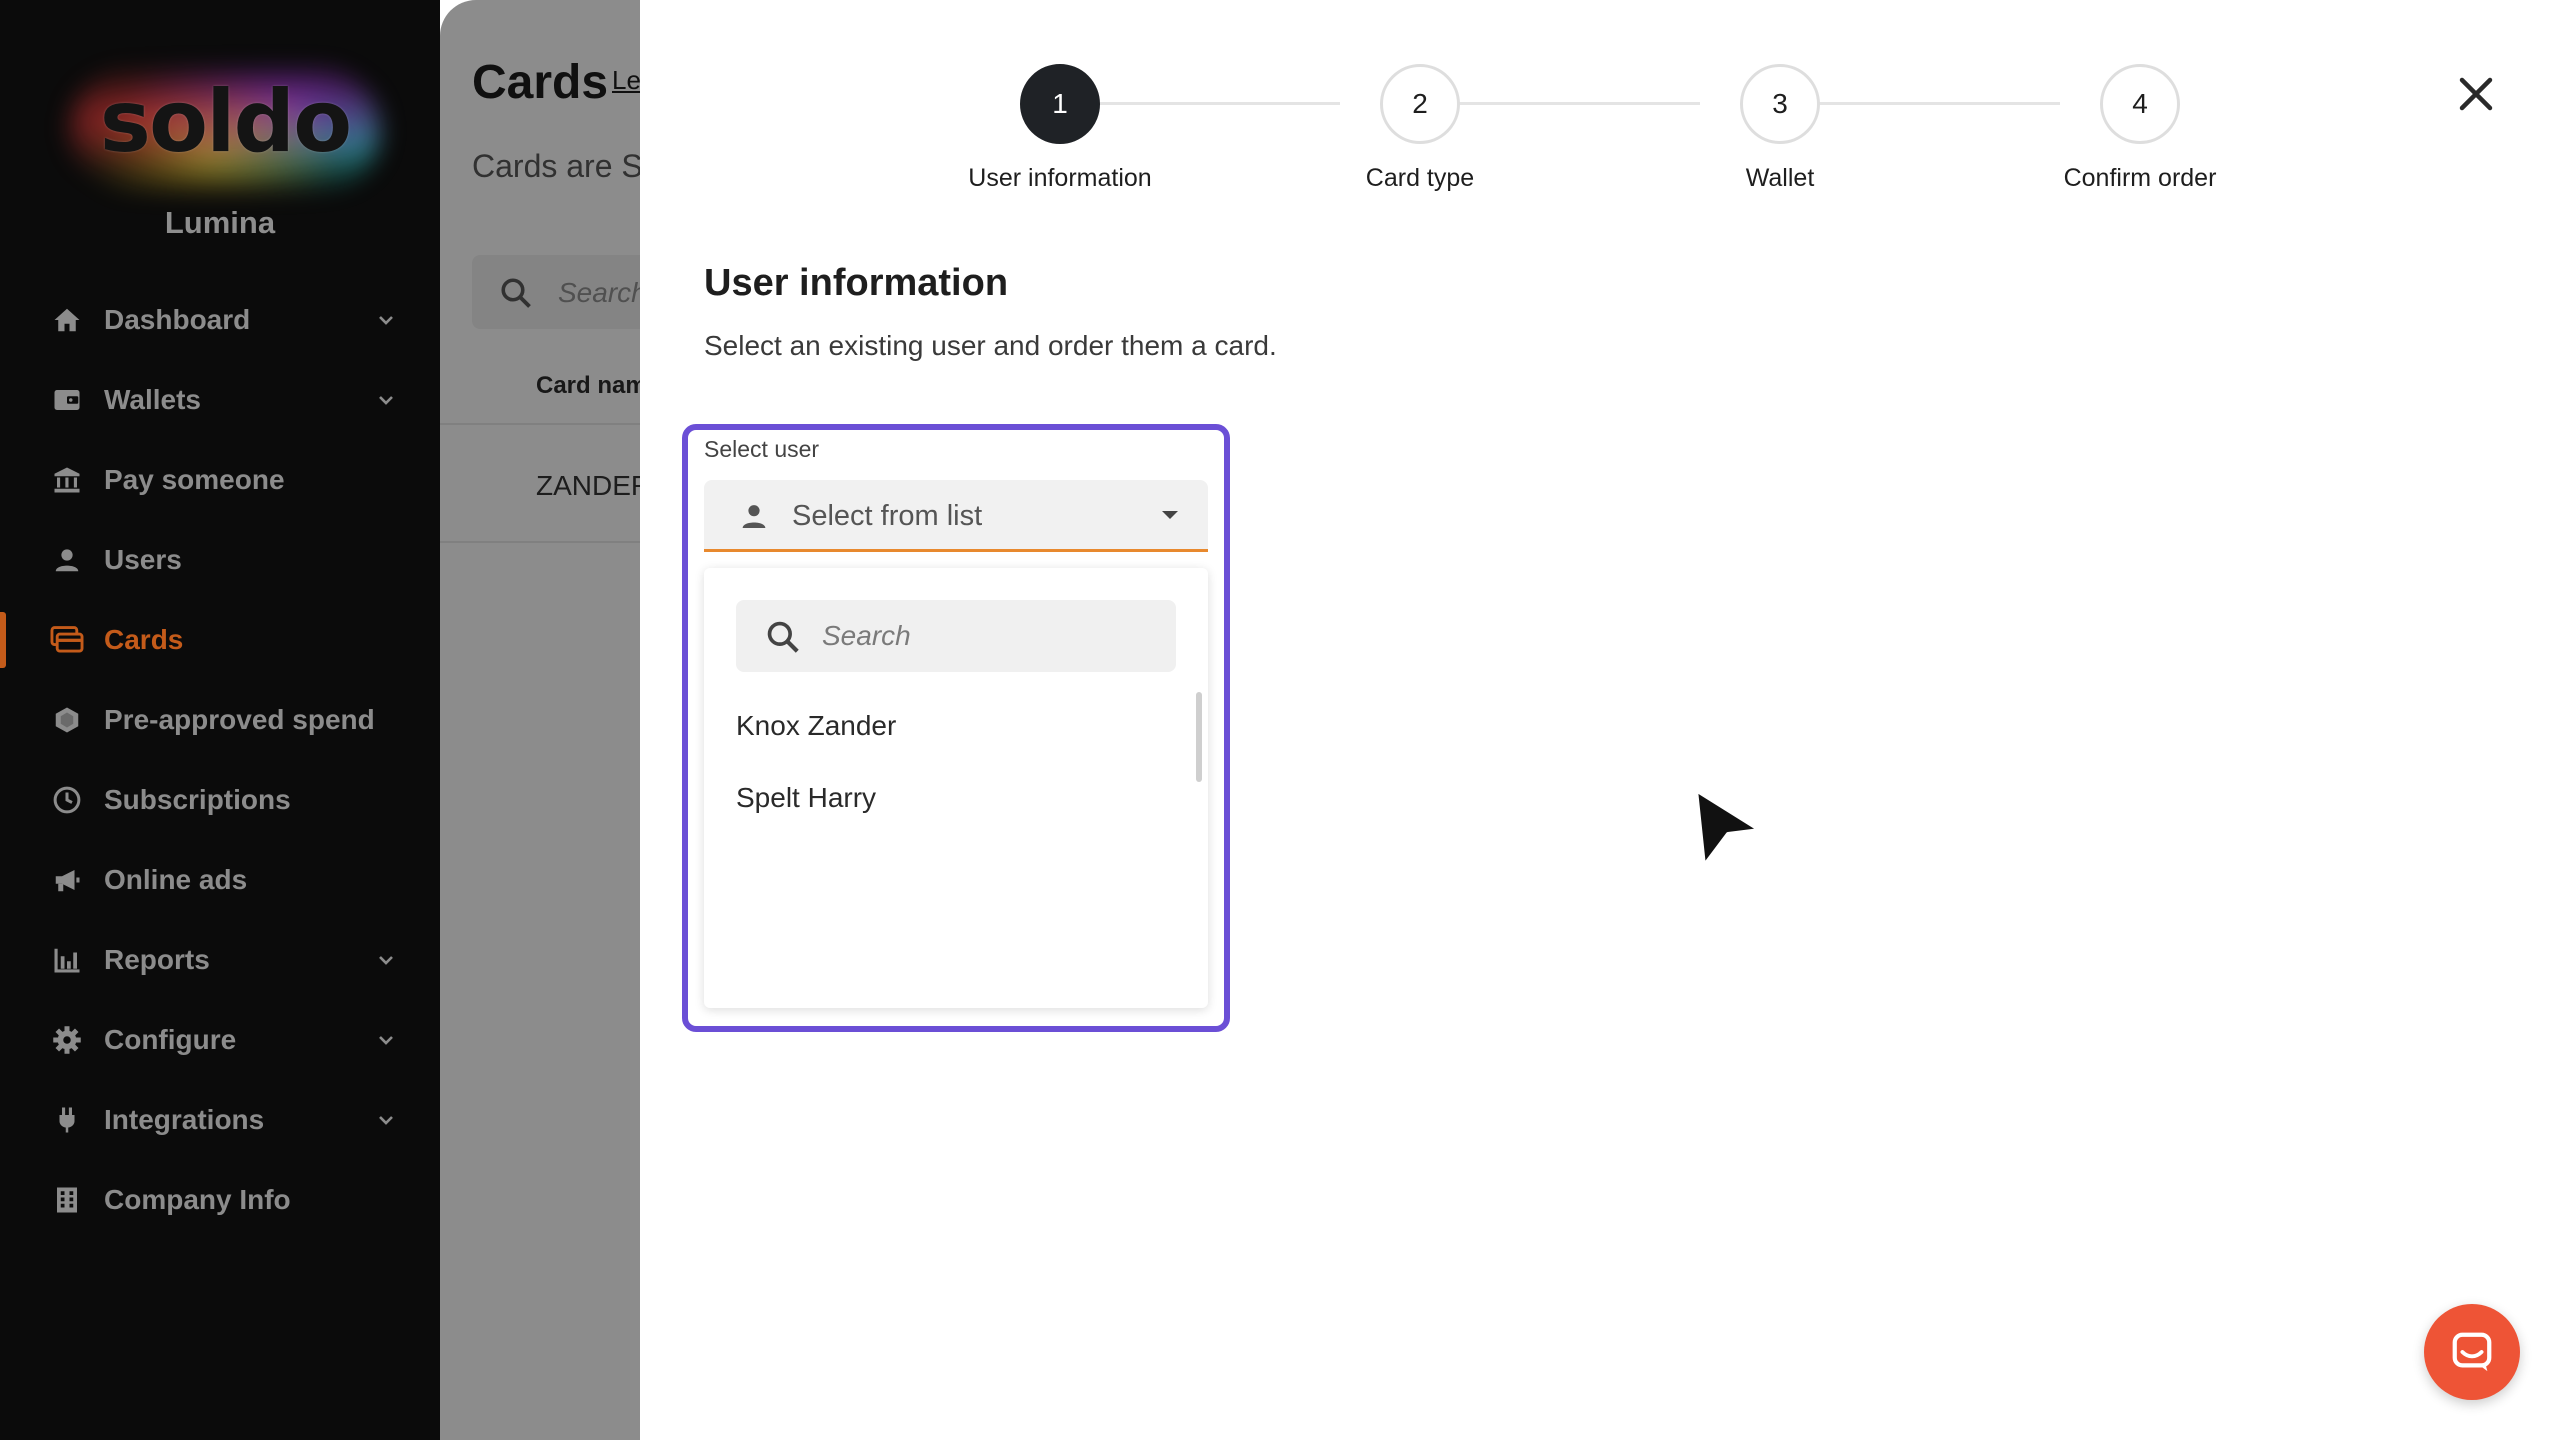 This screenshot has height=1440, width=2560. Describe the element at coordinates (220, 960) in the screenshot. I see `sidebar-item-reports: Reports` at that location.